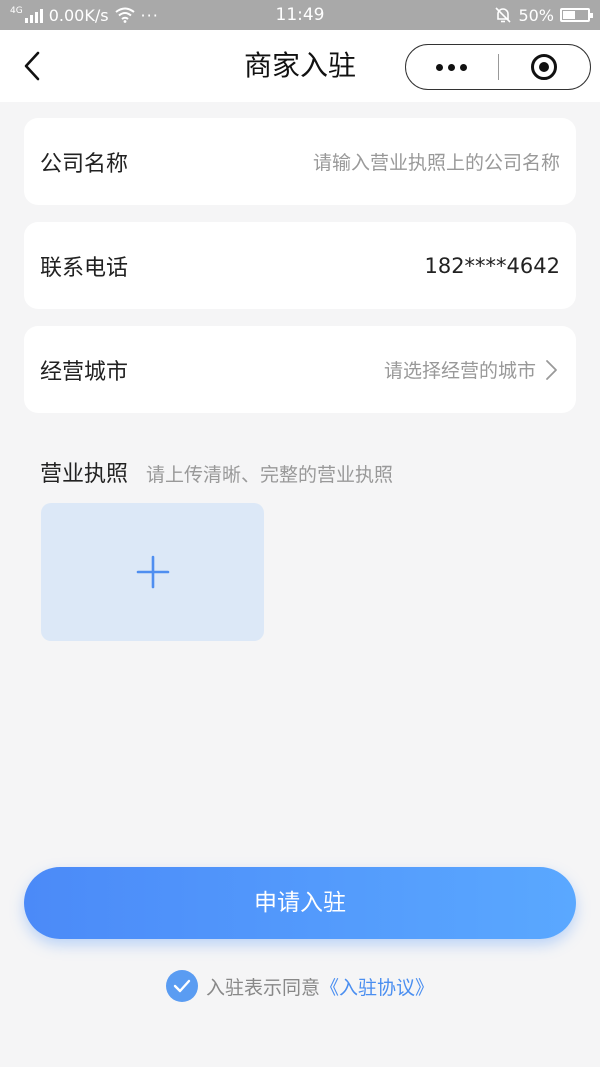 Image resolution: width=600 pixels, height=1067 pixels. What do you see at coordinates (84, 372) in the screenshot?
I see `business-city-label: 经营城市` at bounding box center [84, 372].